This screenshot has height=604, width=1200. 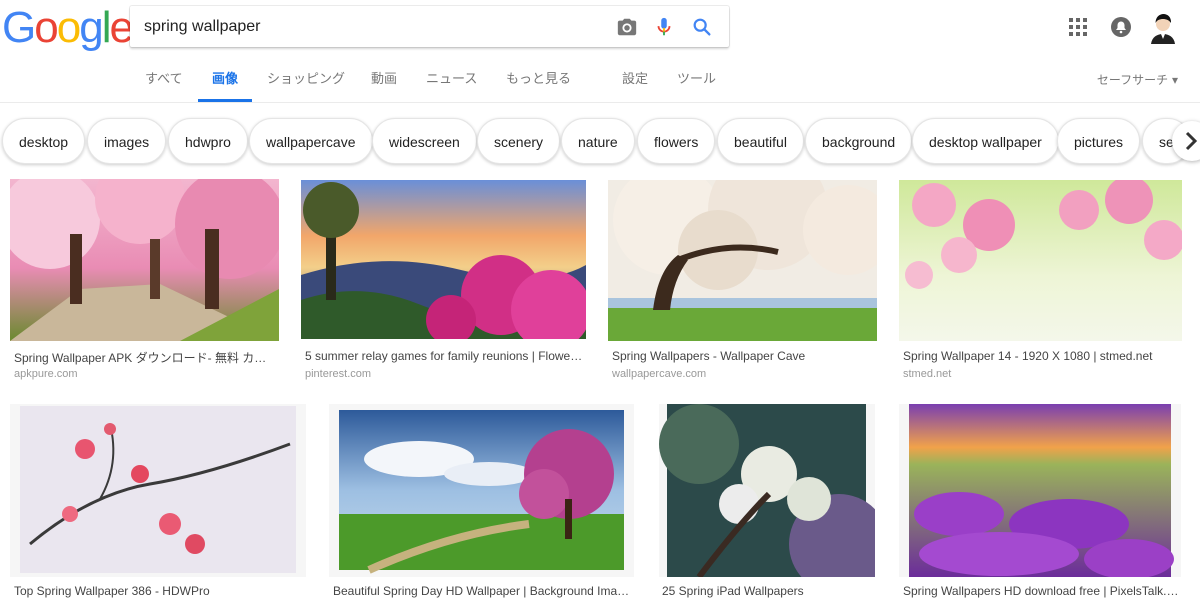 What do you see at coordinates (519, 141) in the screenshot?
I see `chip: scenery` at bounding box center [519, 141].